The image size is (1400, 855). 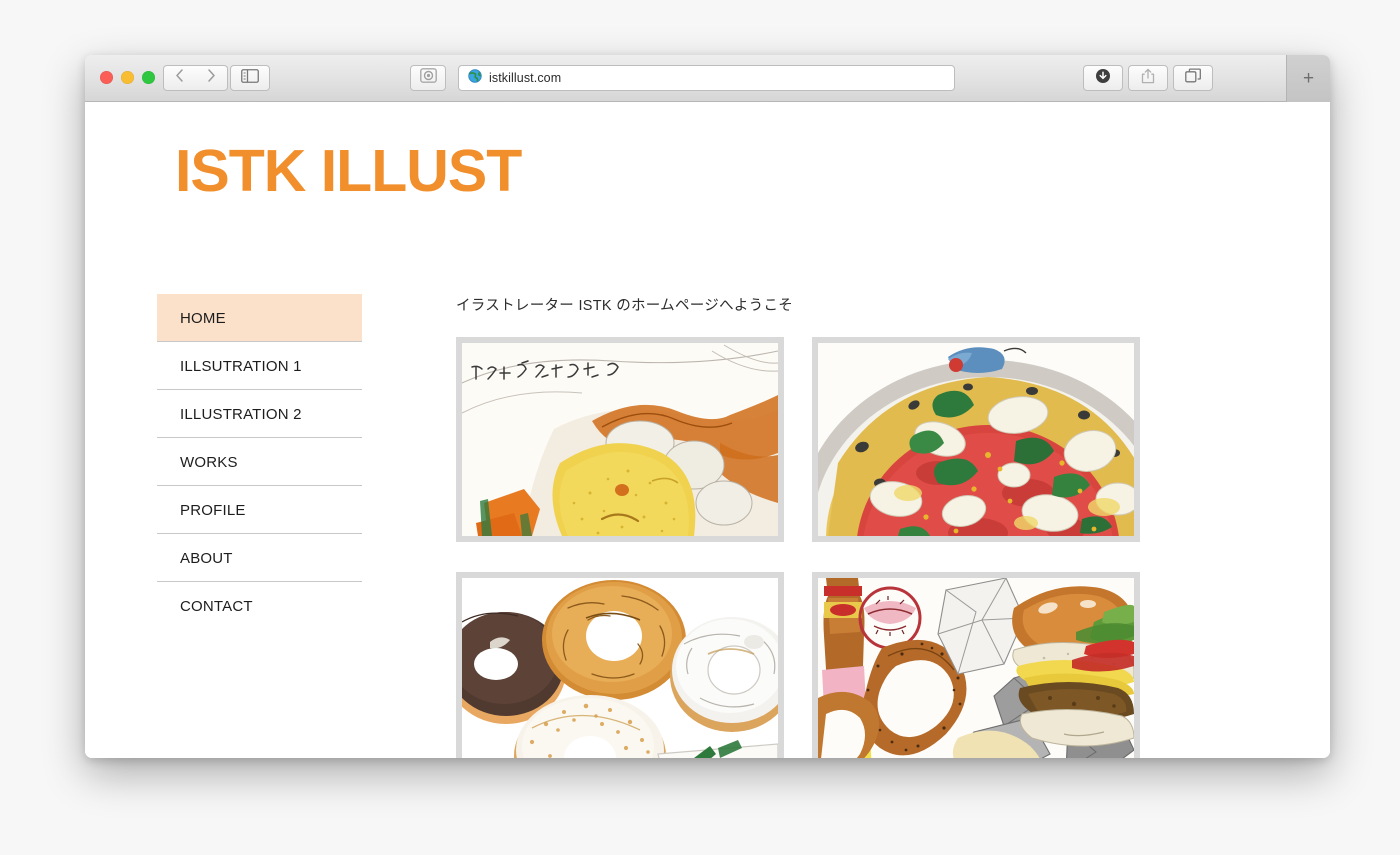 What do you see at coordinates (206, 558) in the screenshot?
I see `sidebar-item-label: ABOUT` at bounding box center [206, 558].